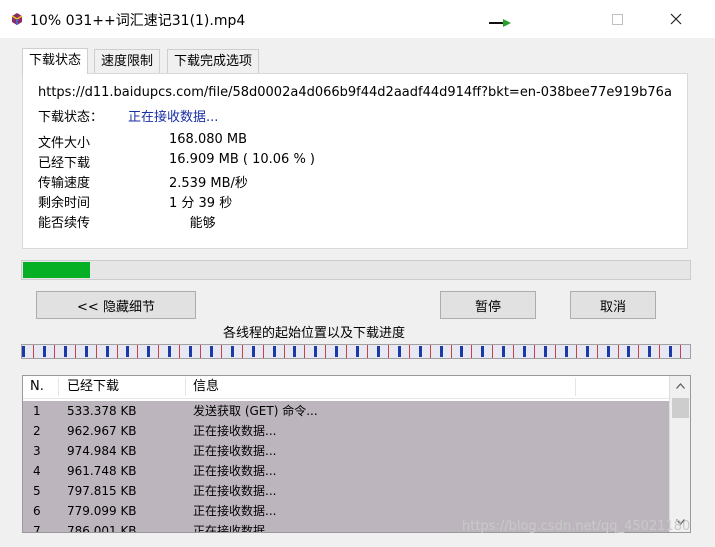 The height and width of the screenshot is (547, 715). I want to click on time-left-label: 剩余时间, so click(64, 203).